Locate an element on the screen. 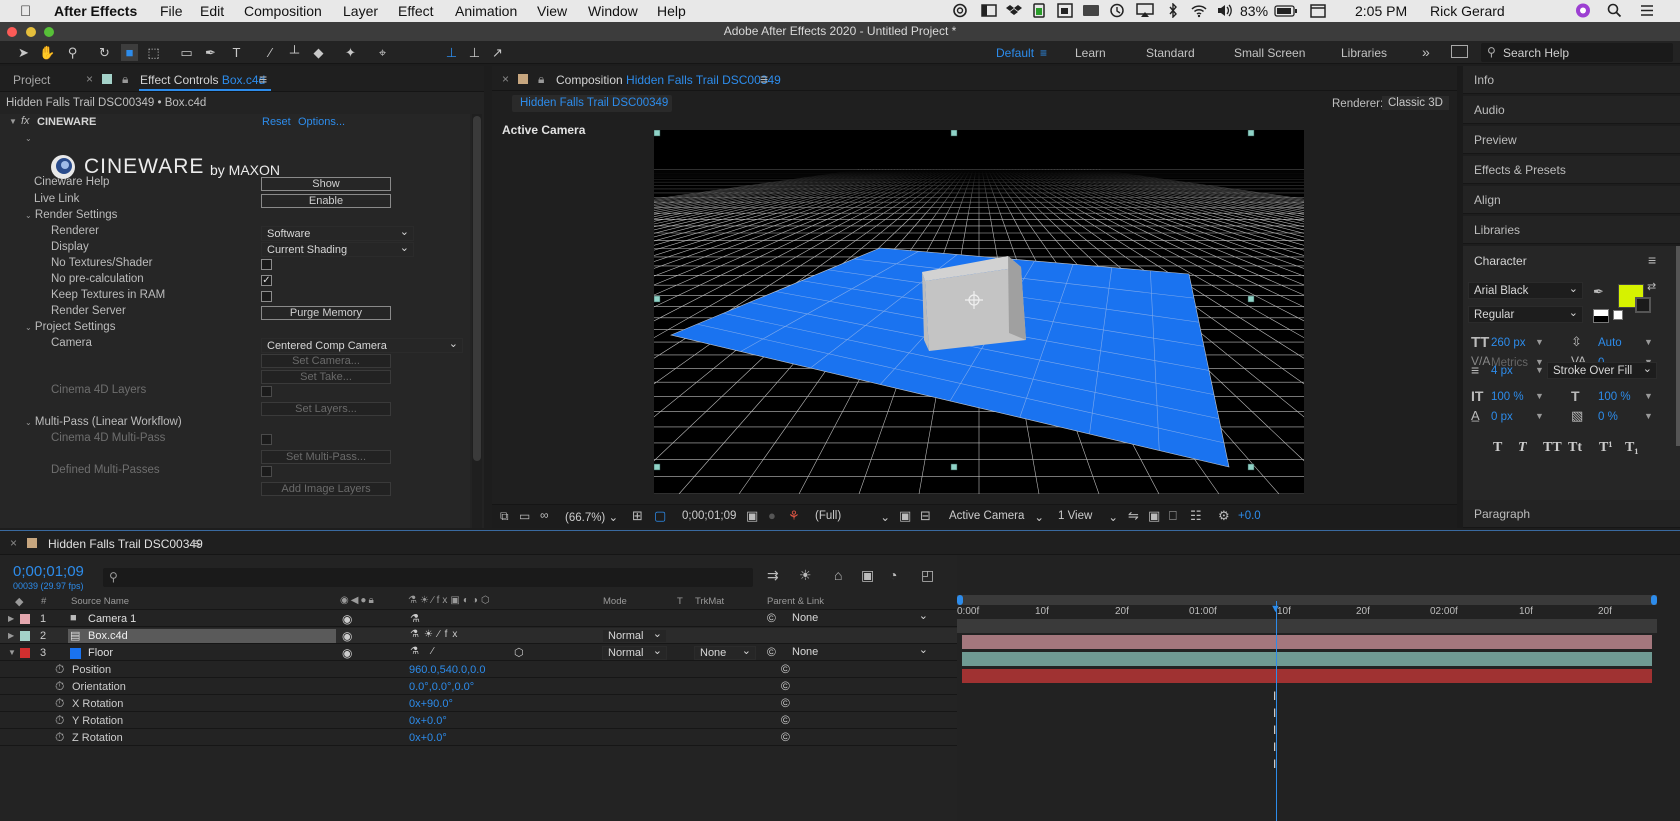 Image resolution: width=1680 pixels, height=821 pixels. project-settings-group: ⌄ Project Settings is located at coordinates (70, 329).